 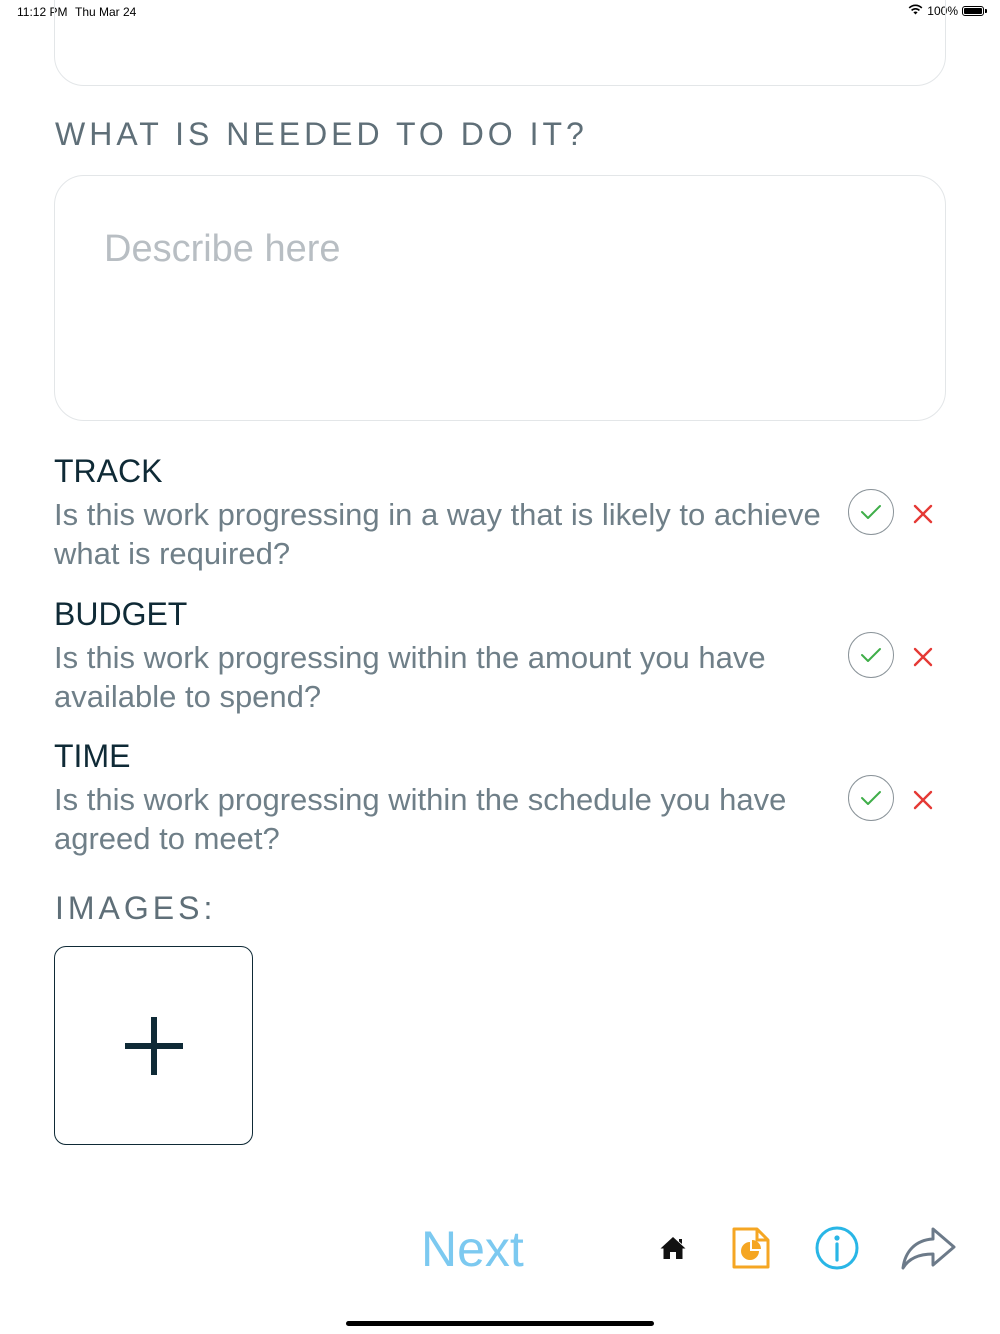 What do you see at coordinates (472, 1249) in the screenshot?
I see `next-button: Next` at bounding box center [472, 1249].